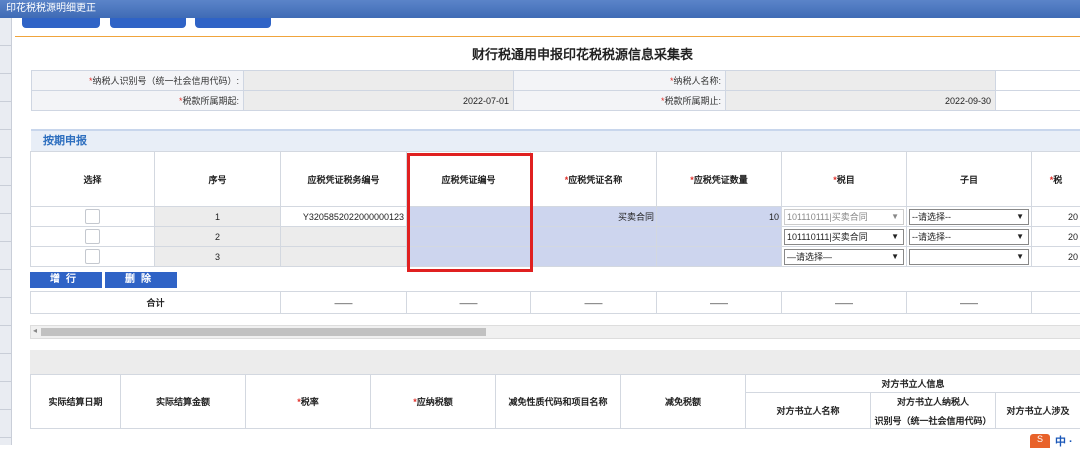 The height and width of the screenshot is (449, 1080). I want to click on horizontal-scrollbar: ◂, so click(555, 332).